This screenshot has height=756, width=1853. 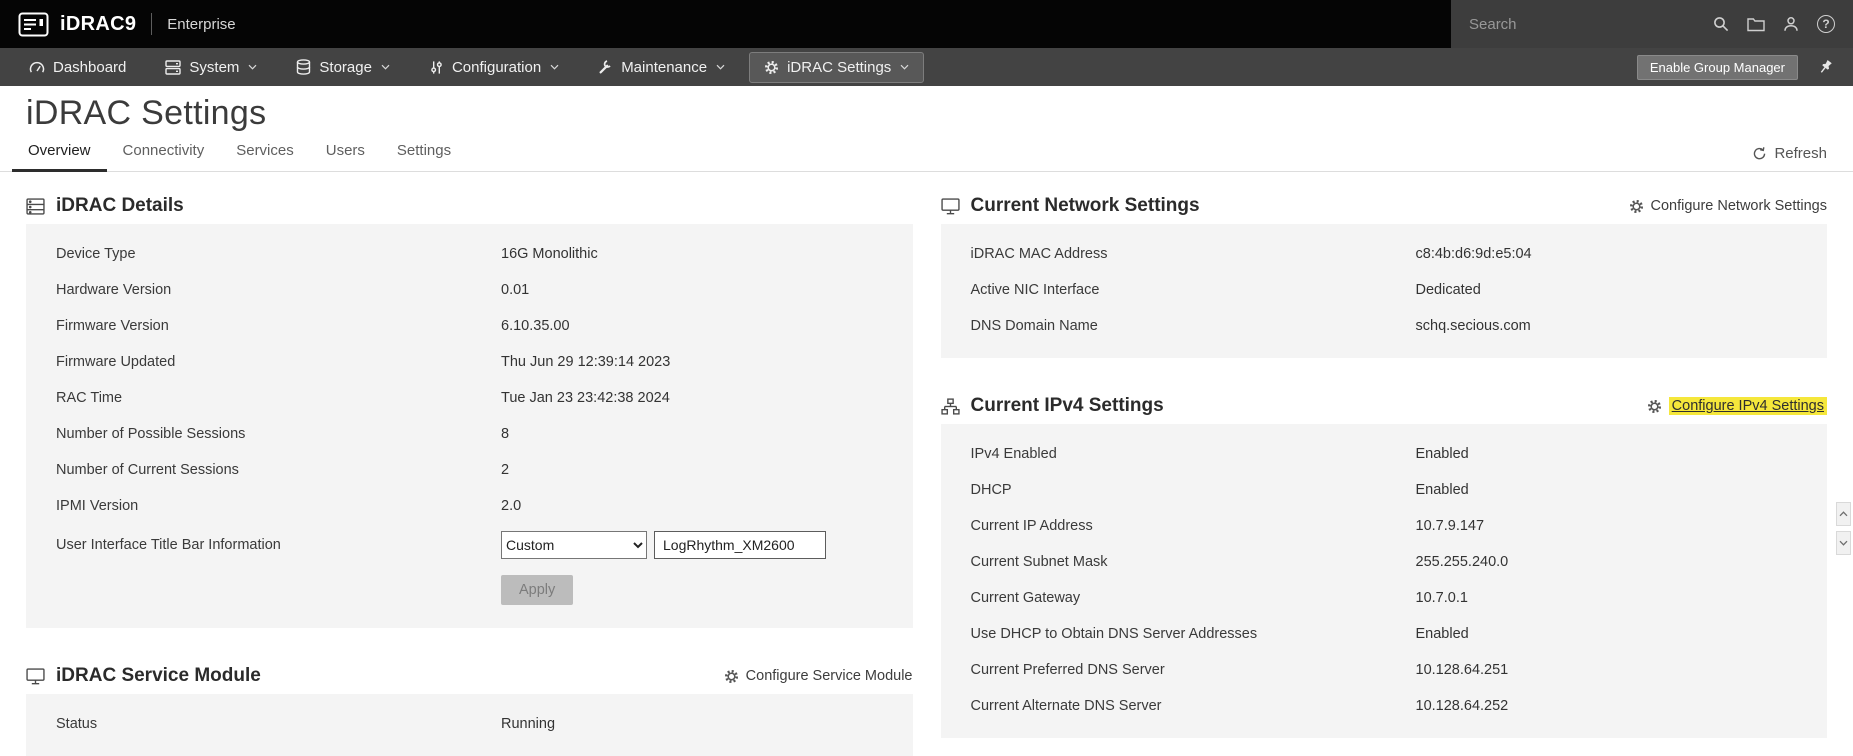 What do you see at coordinates (146, 113) in the screenshot?
I see `page-title: iDRAC Settings` at bounding box center [146, 113].